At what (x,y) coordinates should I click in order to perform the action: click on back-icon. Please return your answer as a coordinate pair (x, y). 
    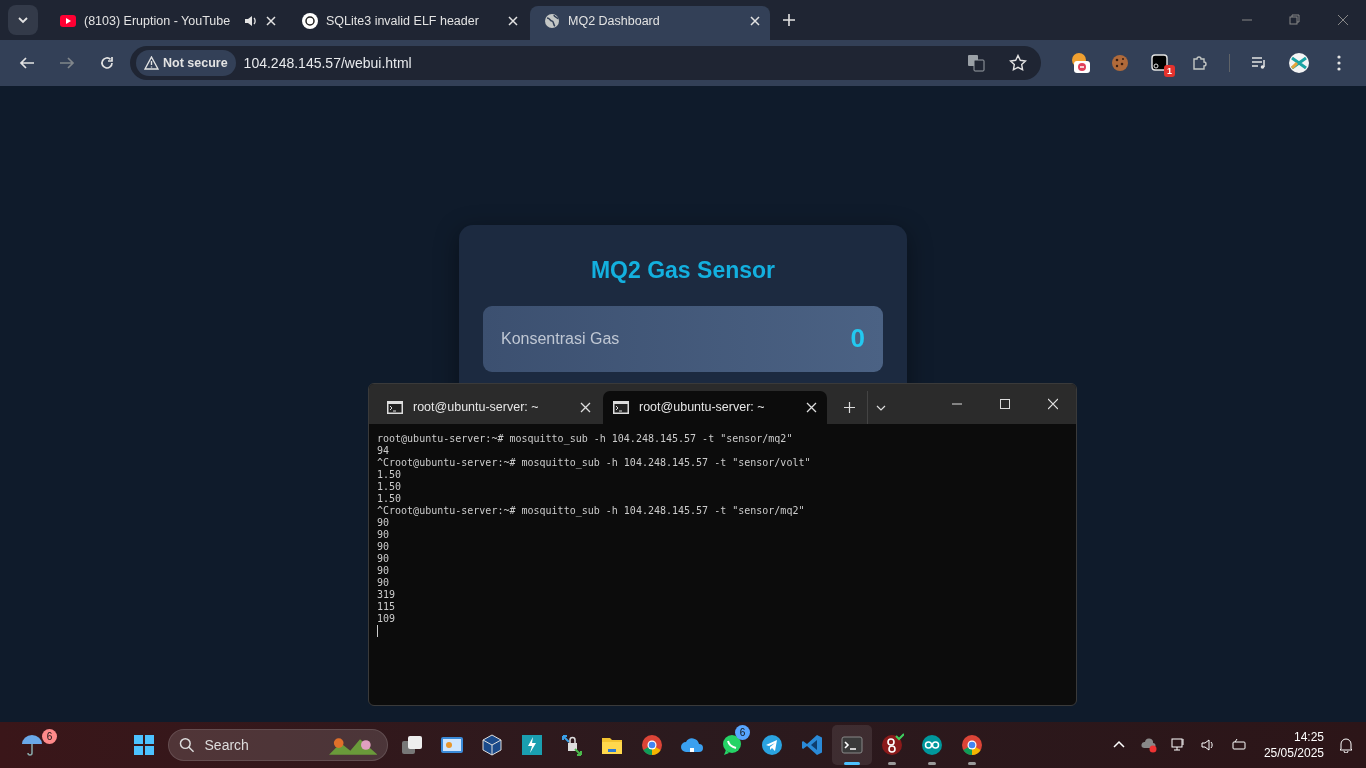
    Looking at the image, I should click on (27, 63).